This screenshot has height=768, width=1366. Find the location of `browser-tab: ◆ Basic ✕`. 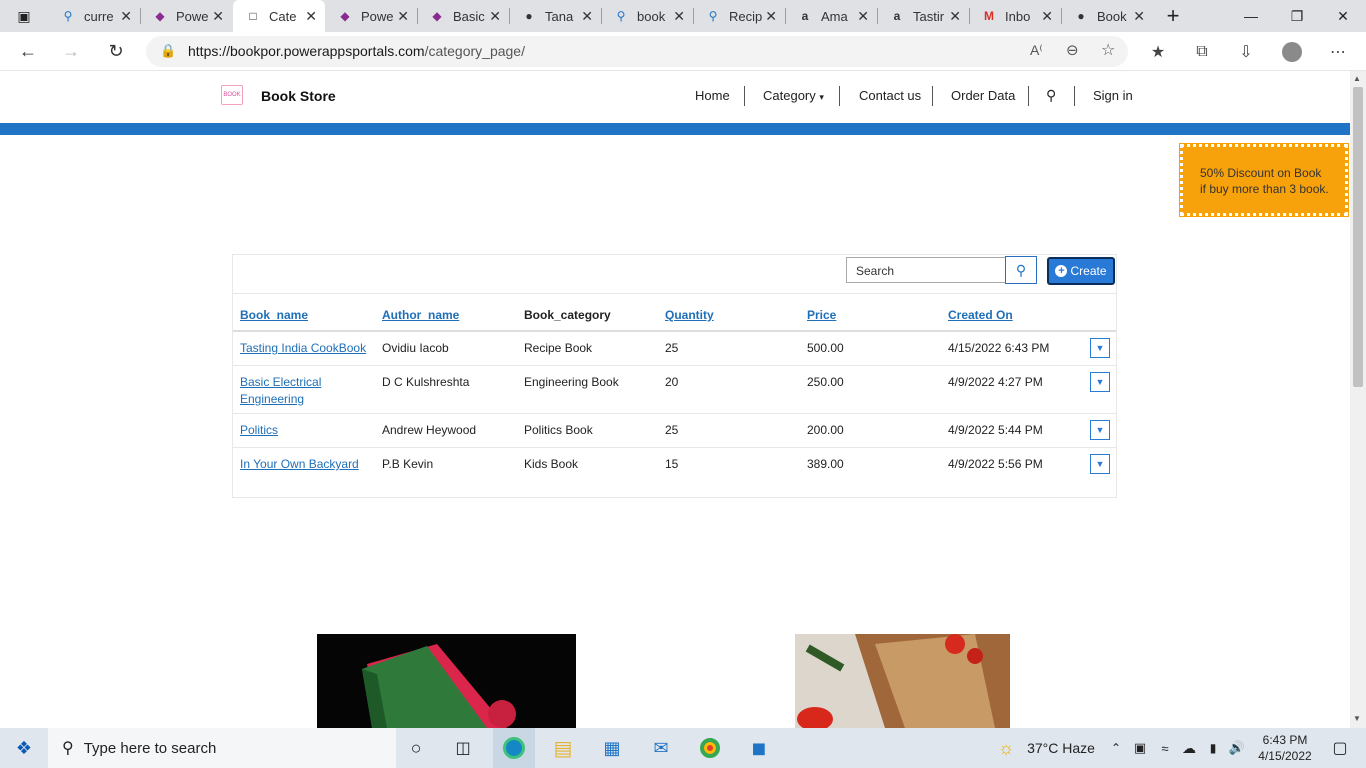

browser-tab: ◆ Basic ✕ is located at coordinates (463, 16).